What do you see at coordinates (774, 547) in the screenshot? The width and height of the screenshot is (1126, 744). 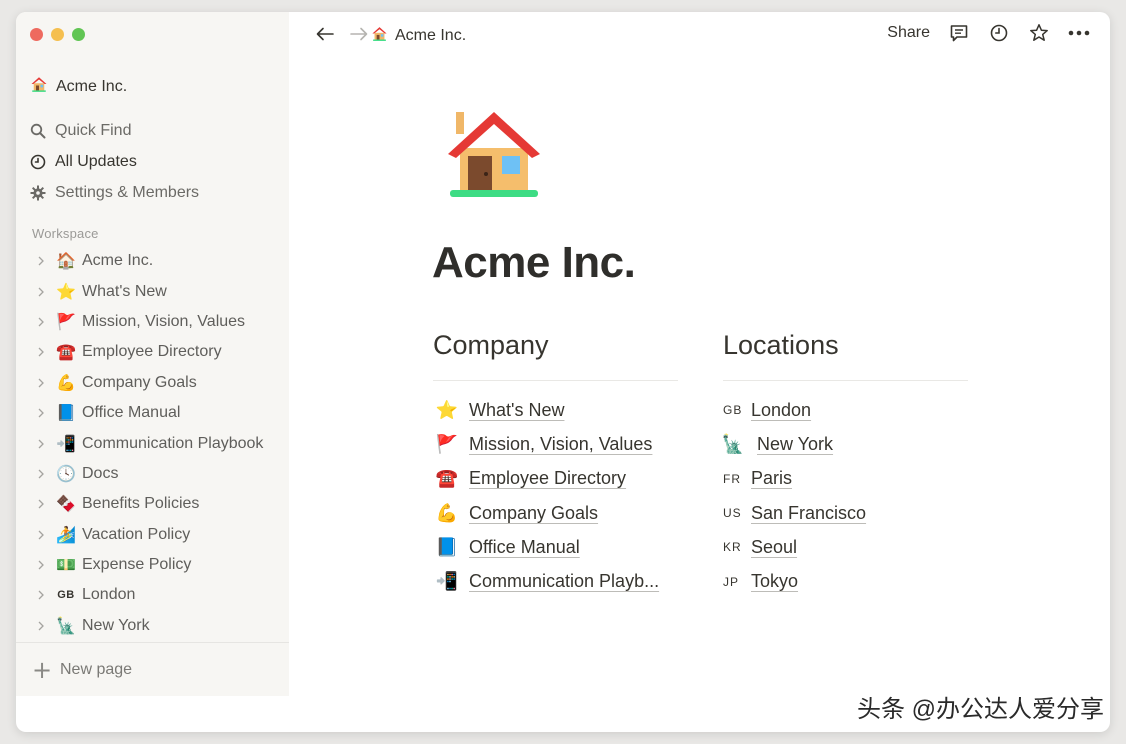 I see `link-label: Seoul` at bounding box center [774, 547].